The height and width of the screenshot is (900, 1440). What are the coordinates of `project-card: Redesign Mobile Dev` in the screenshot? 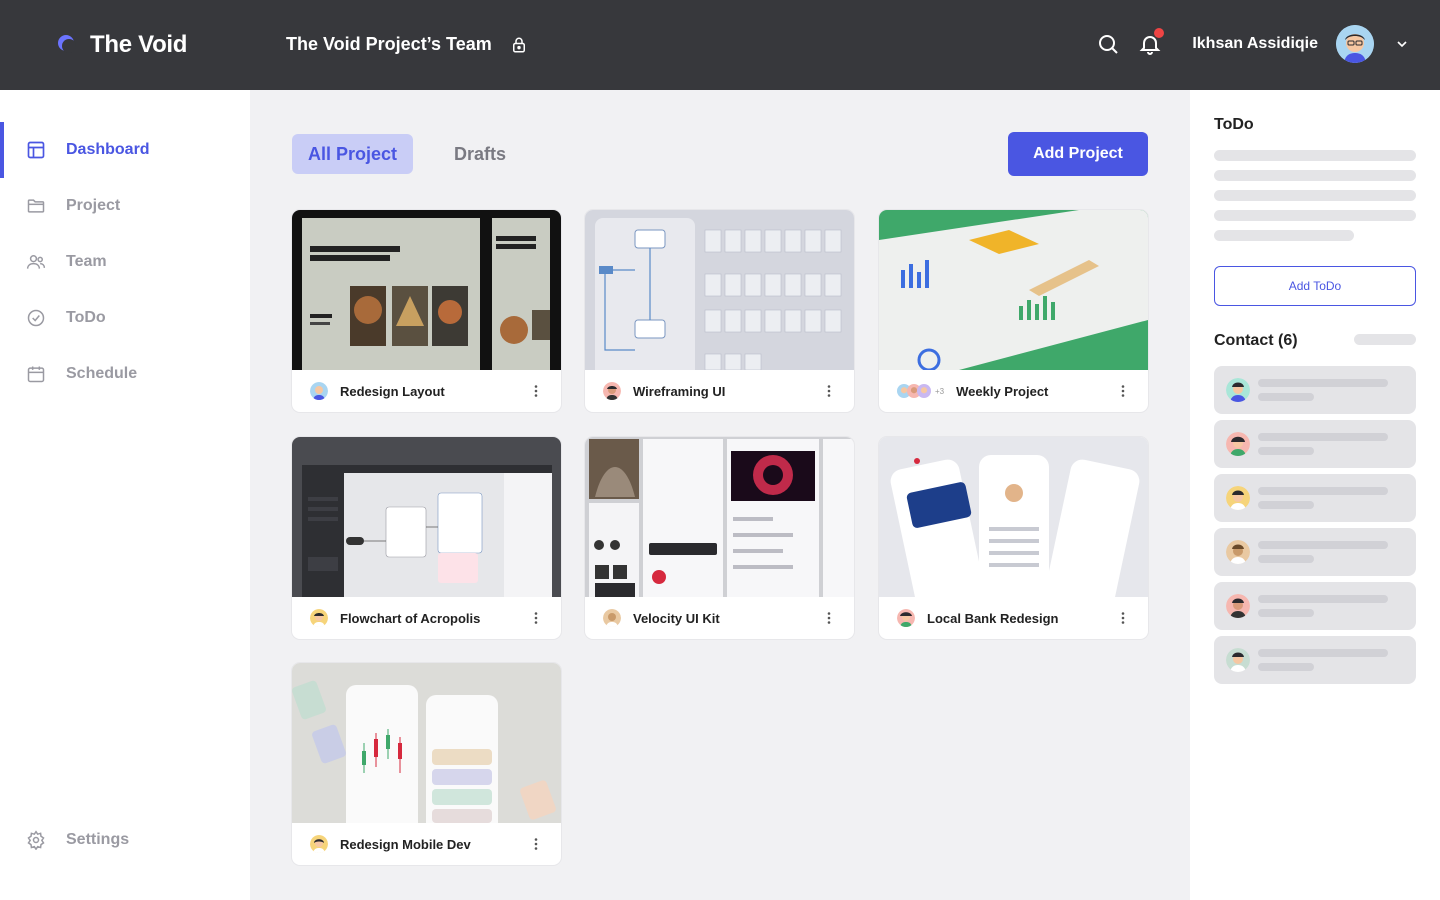 It's located at (426, 764).